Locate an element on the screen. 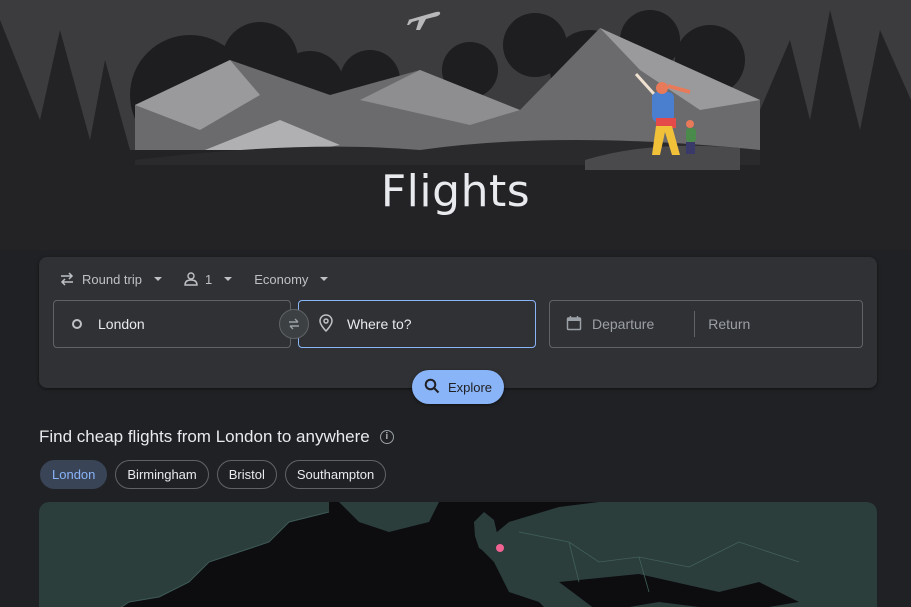  explore-button: Explore is located at coordinates (458, 387).